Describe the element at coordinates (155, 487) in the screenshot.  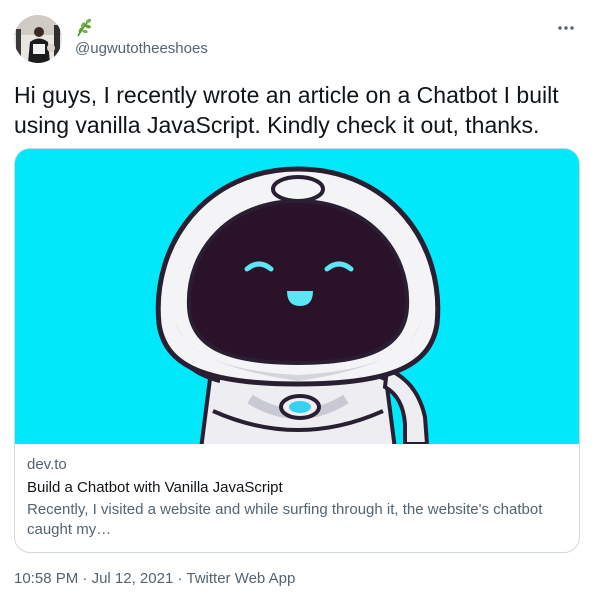
I see `card-title: Build a Chatbot with Vanilla JavaScript` at that location.